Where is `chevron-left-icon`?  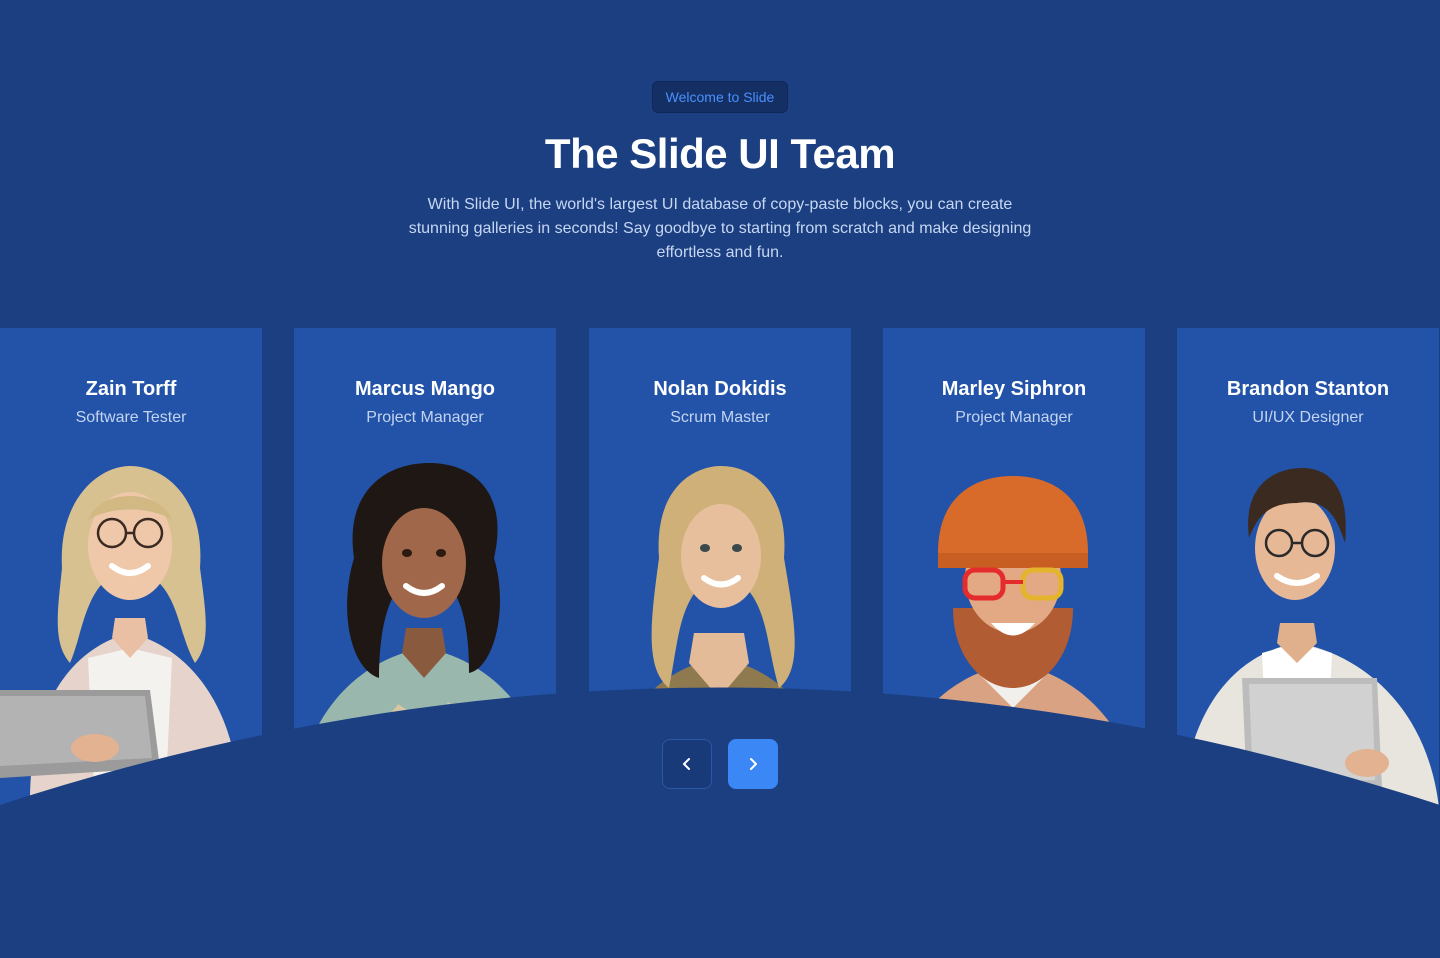
chevron-left-icon is located at coordinates (686, 764).